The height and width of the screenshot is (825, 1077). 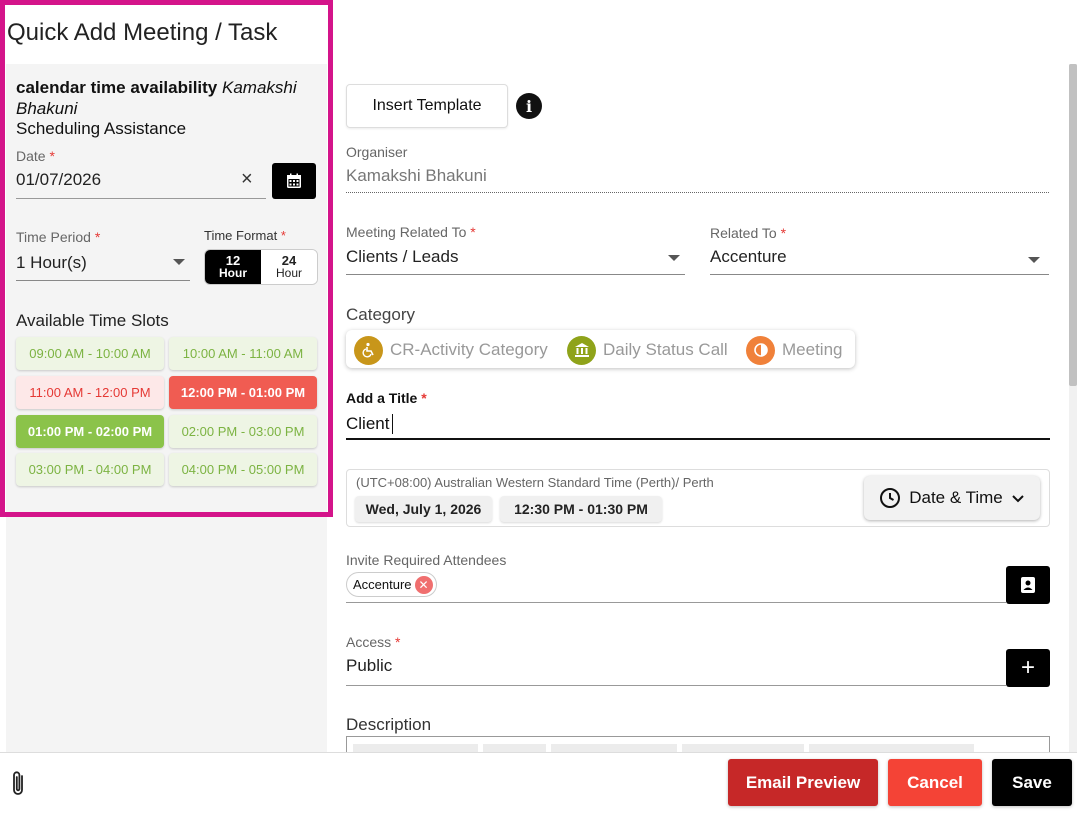 What do you see at coordinates (647, 350) in the screenshot?
I see `category-chip-daily-status-call: Daily Status Call` at bounding box center [647, 350].